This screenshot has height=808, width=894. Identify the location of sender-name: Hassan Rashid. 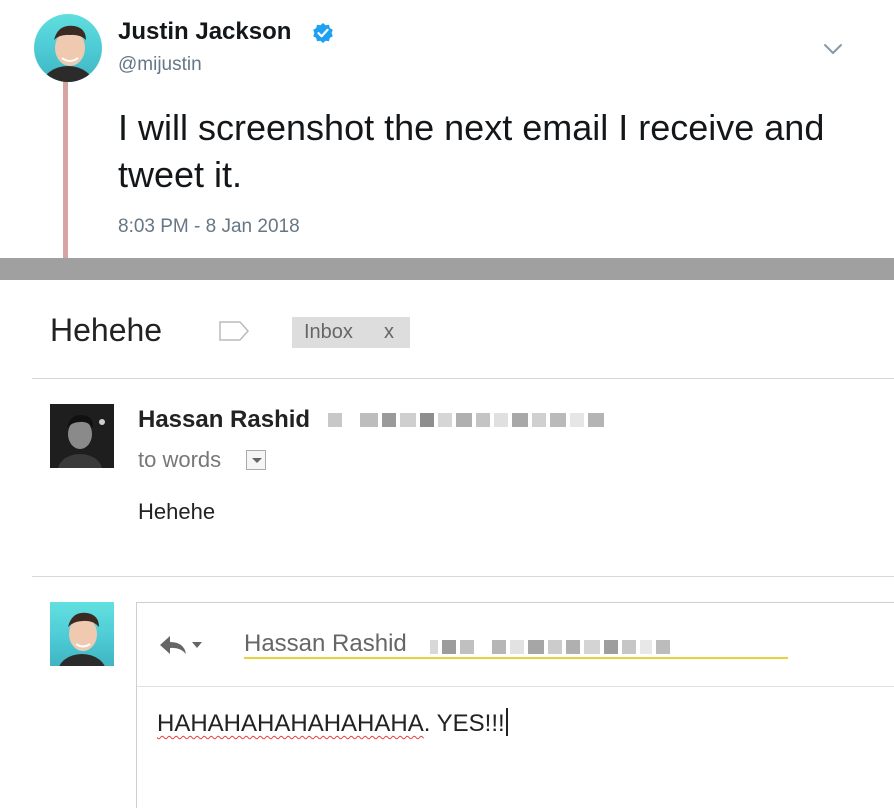
(224, 419).